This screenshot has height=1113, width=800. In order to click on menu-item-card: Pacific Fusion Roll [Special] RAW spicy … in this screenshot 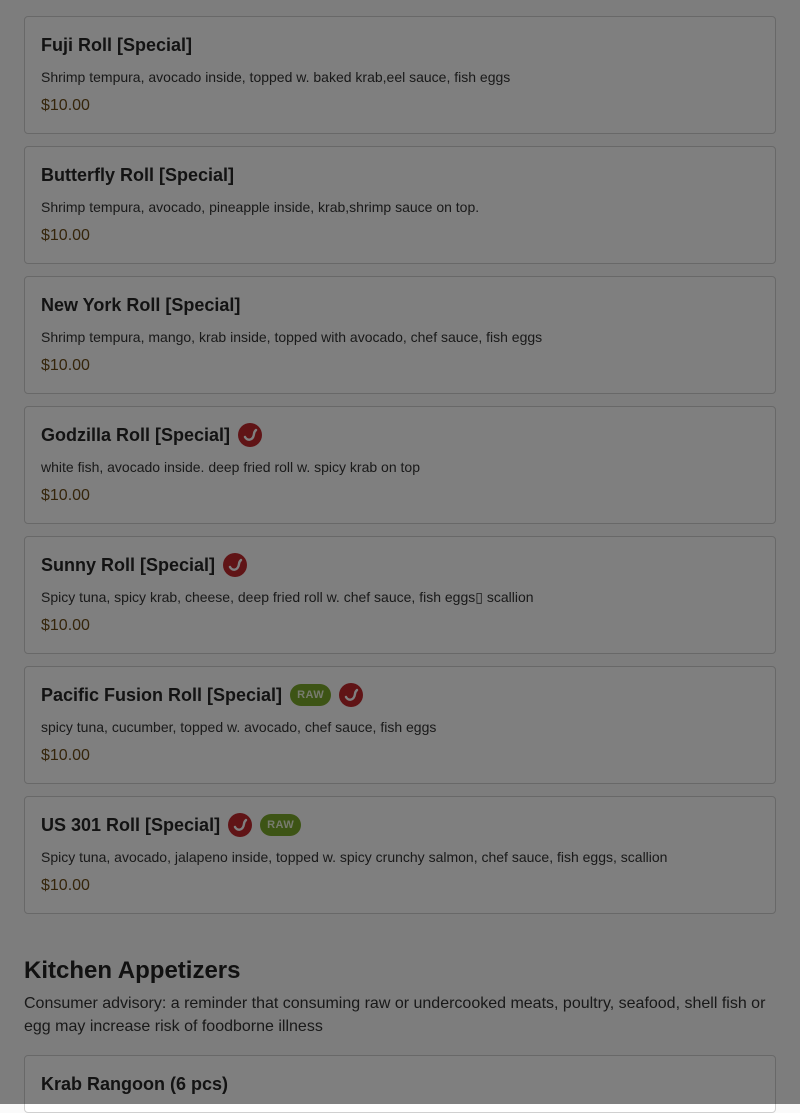, I will do `click(400, 725)`.